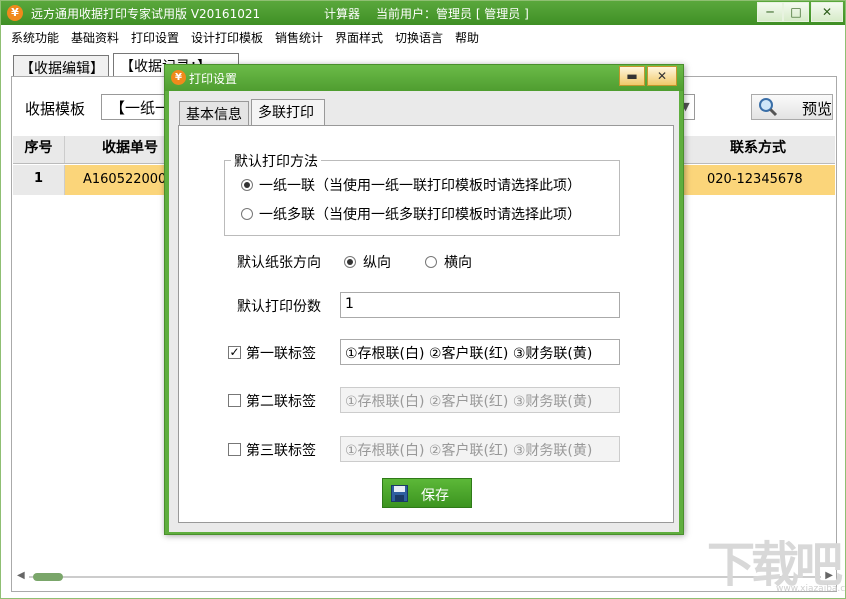 The width and height of the screenshot is (846, 599). What do you see at coordinates (377, 262) in the screenshot?
I see `portrait-label: 纵向` at bounding box center [377, 262].